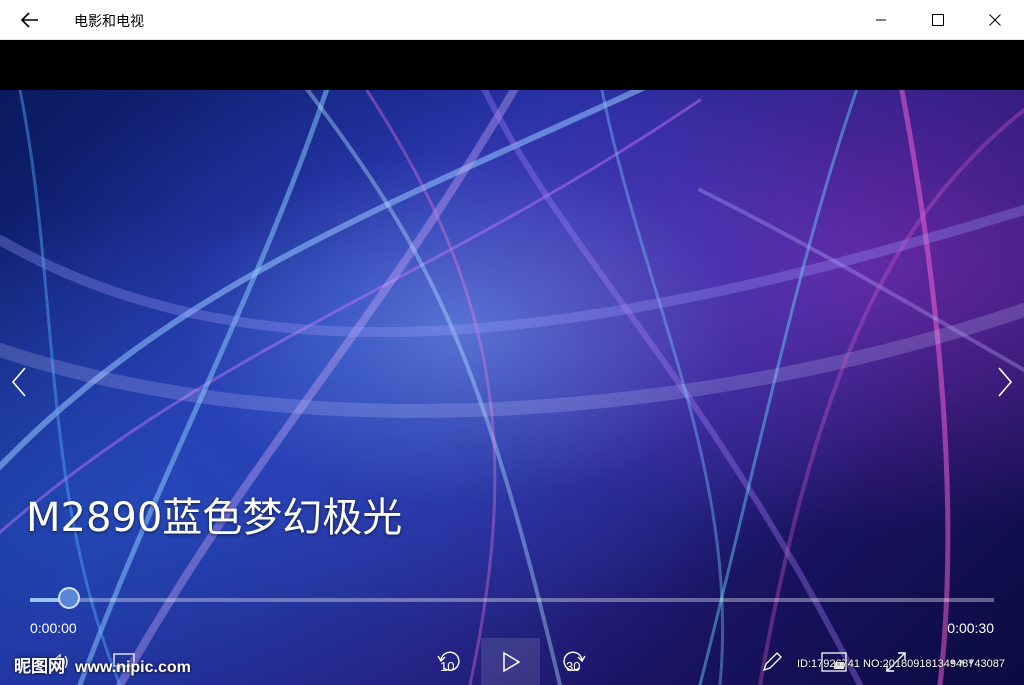 This screenshot has height=685, width=1024. What do you see at coordinates (214, 518) in the screenshot?
I see `video-title: M2890蓝色梦幻极光` at bounding box center [214, 518].